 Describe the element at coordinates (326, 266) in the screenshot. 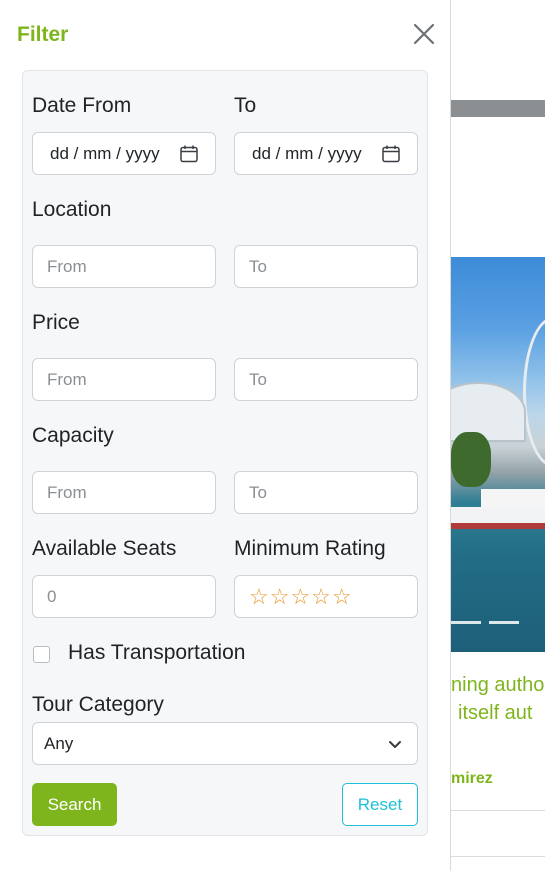

I see `location-to-input: To` at that location.